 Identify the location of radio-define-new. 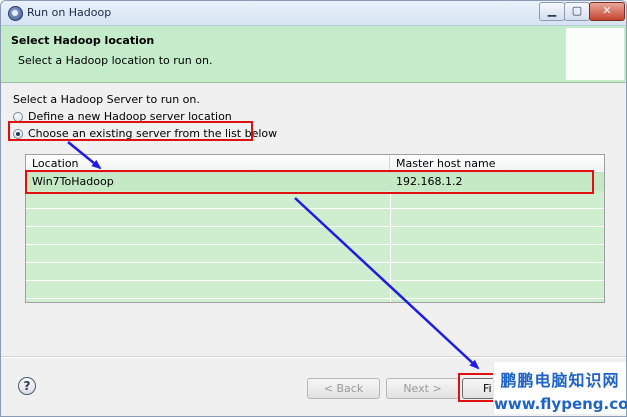
(18, 116).